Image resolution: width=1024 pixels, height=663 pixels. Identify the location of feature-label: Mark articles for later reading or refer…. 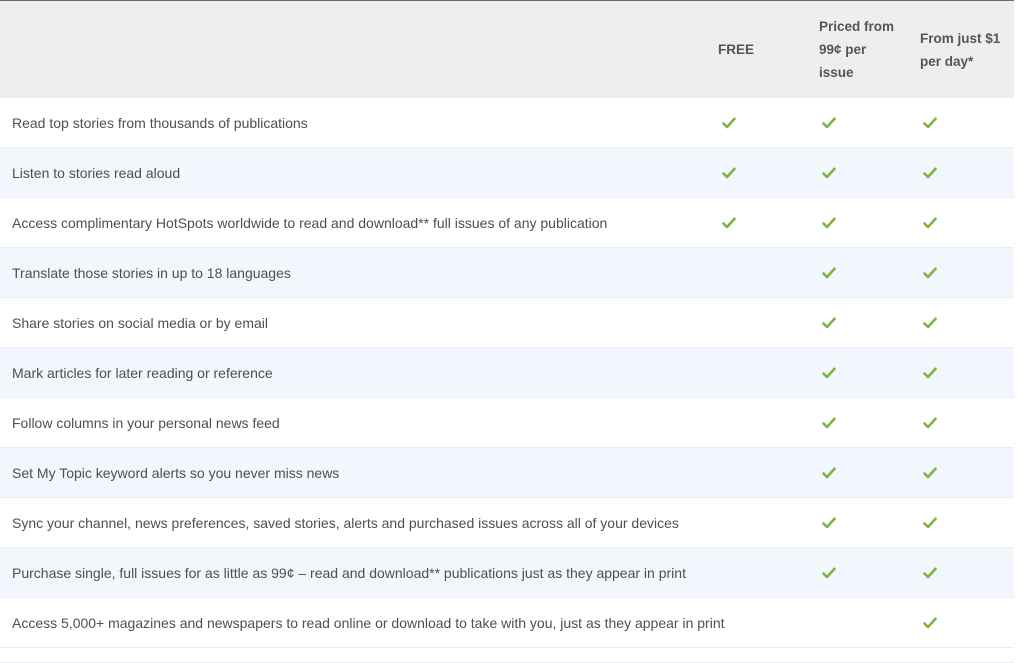
(142, 372).